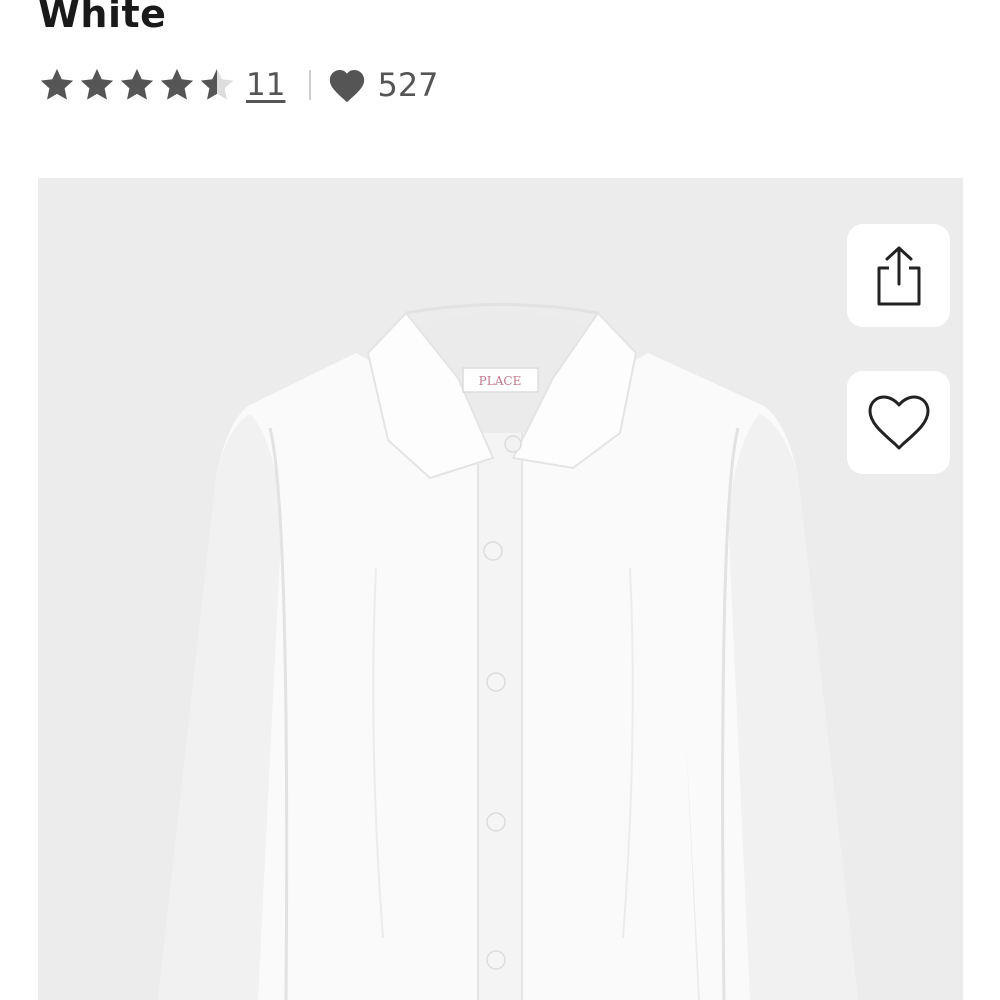  I want to click on share-icon, so click(898, 275).